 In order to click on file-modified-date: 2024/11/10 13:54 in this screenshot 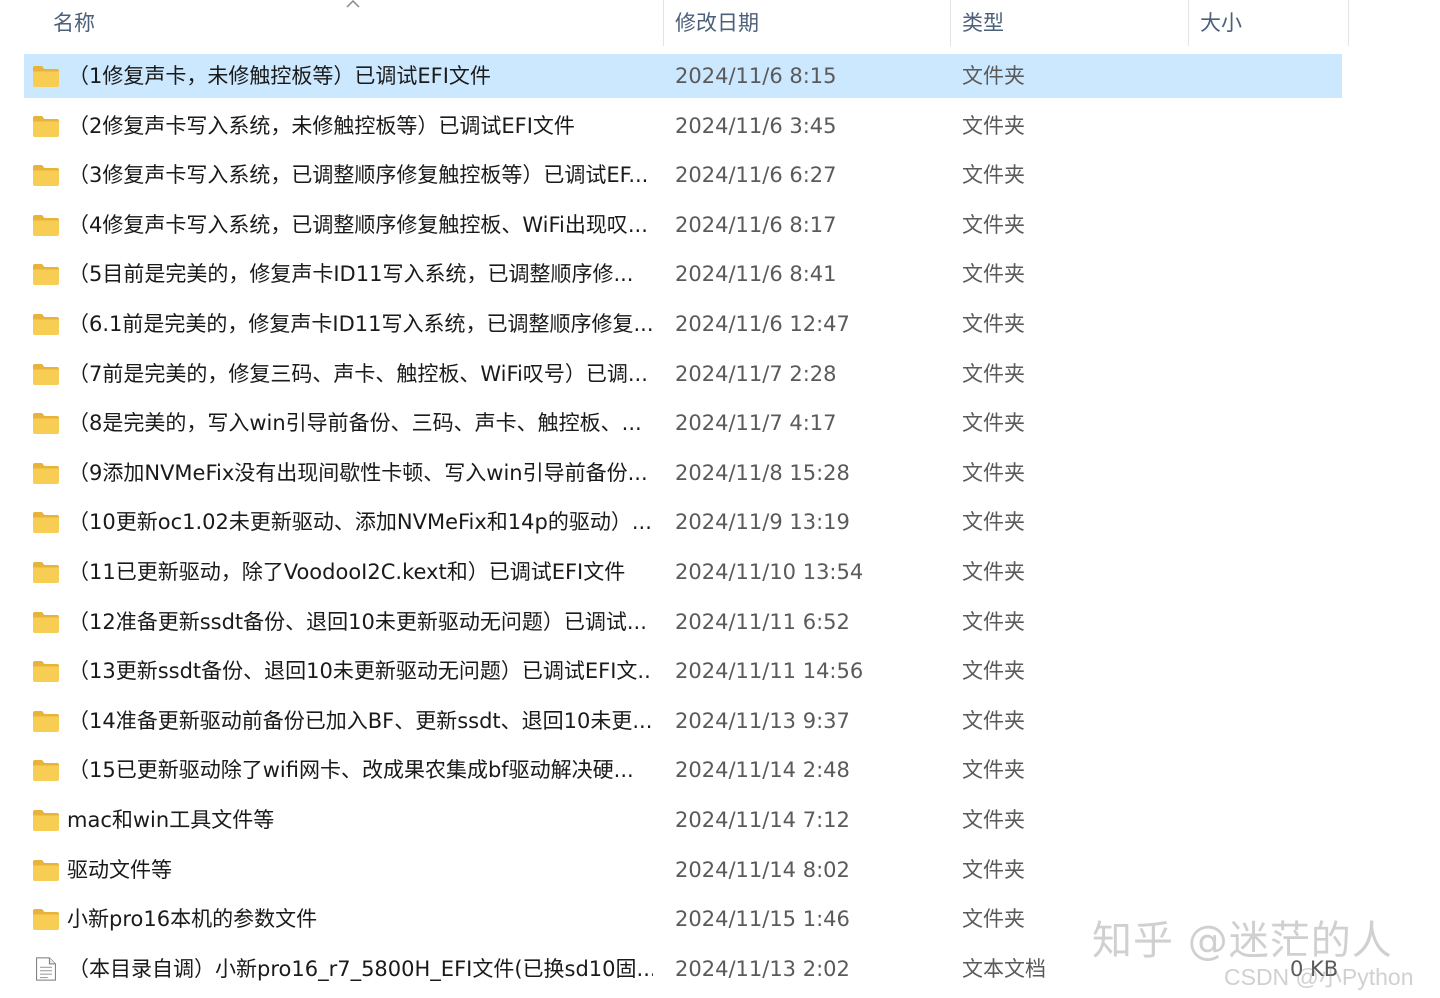, I will do `click(769, 572)`.